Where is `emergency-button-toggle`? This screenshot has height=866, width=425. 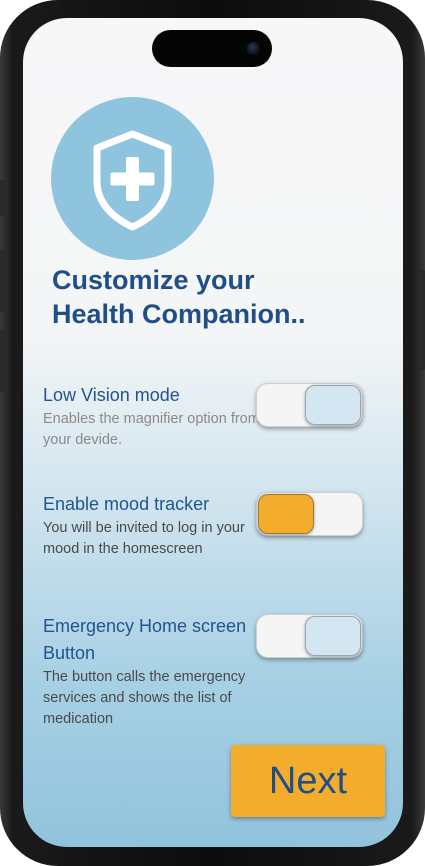
emergency-button-toggle is located at coordinates (309, 636).